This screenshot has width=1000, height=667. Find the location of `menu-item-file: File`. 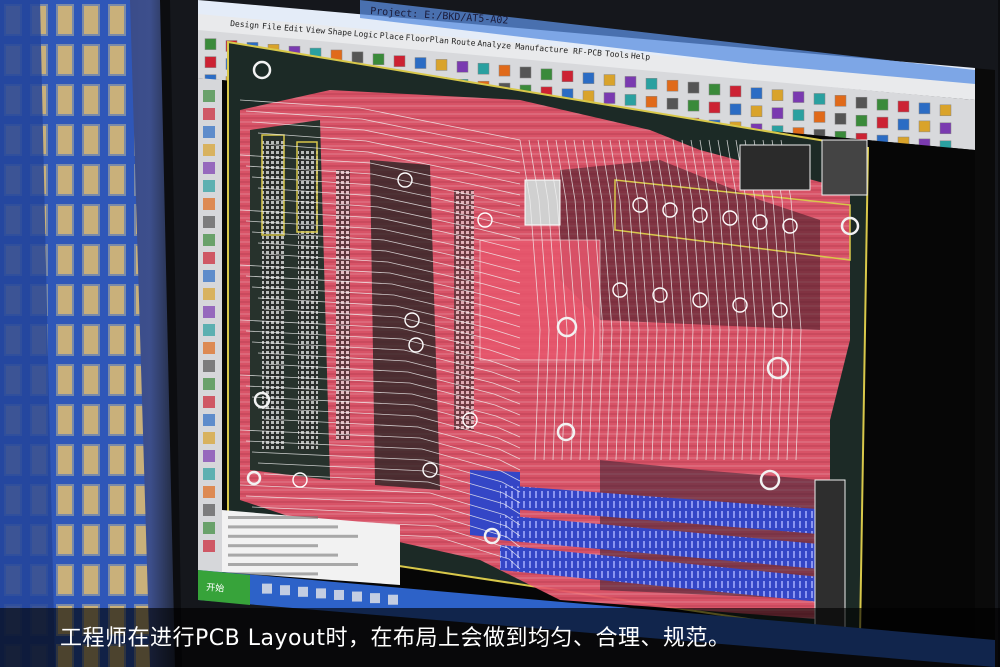

menu-item-file: File is located at coordinates (272, 27).